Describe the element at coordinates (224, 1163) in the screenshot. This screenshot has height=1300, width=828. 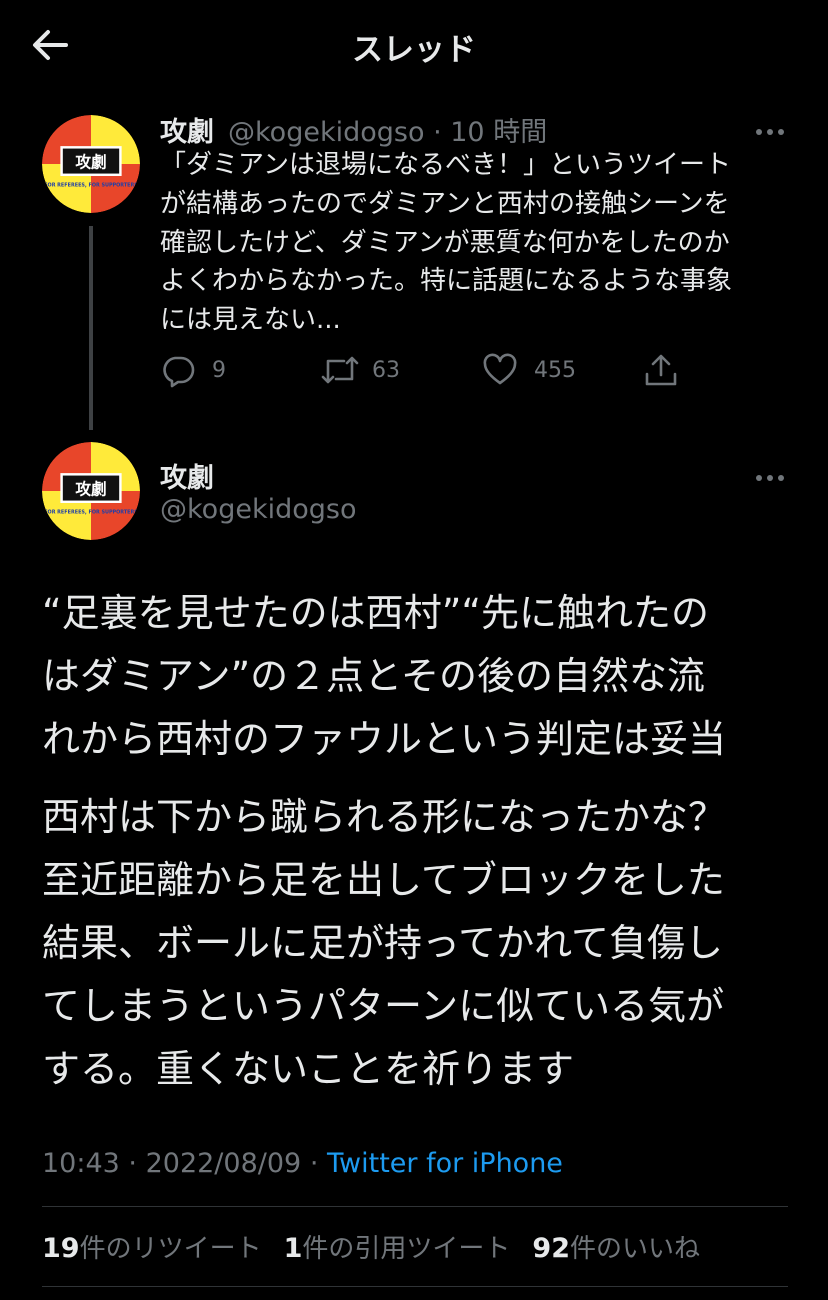
I see `tweet-date: 2022/08/09` at that location.